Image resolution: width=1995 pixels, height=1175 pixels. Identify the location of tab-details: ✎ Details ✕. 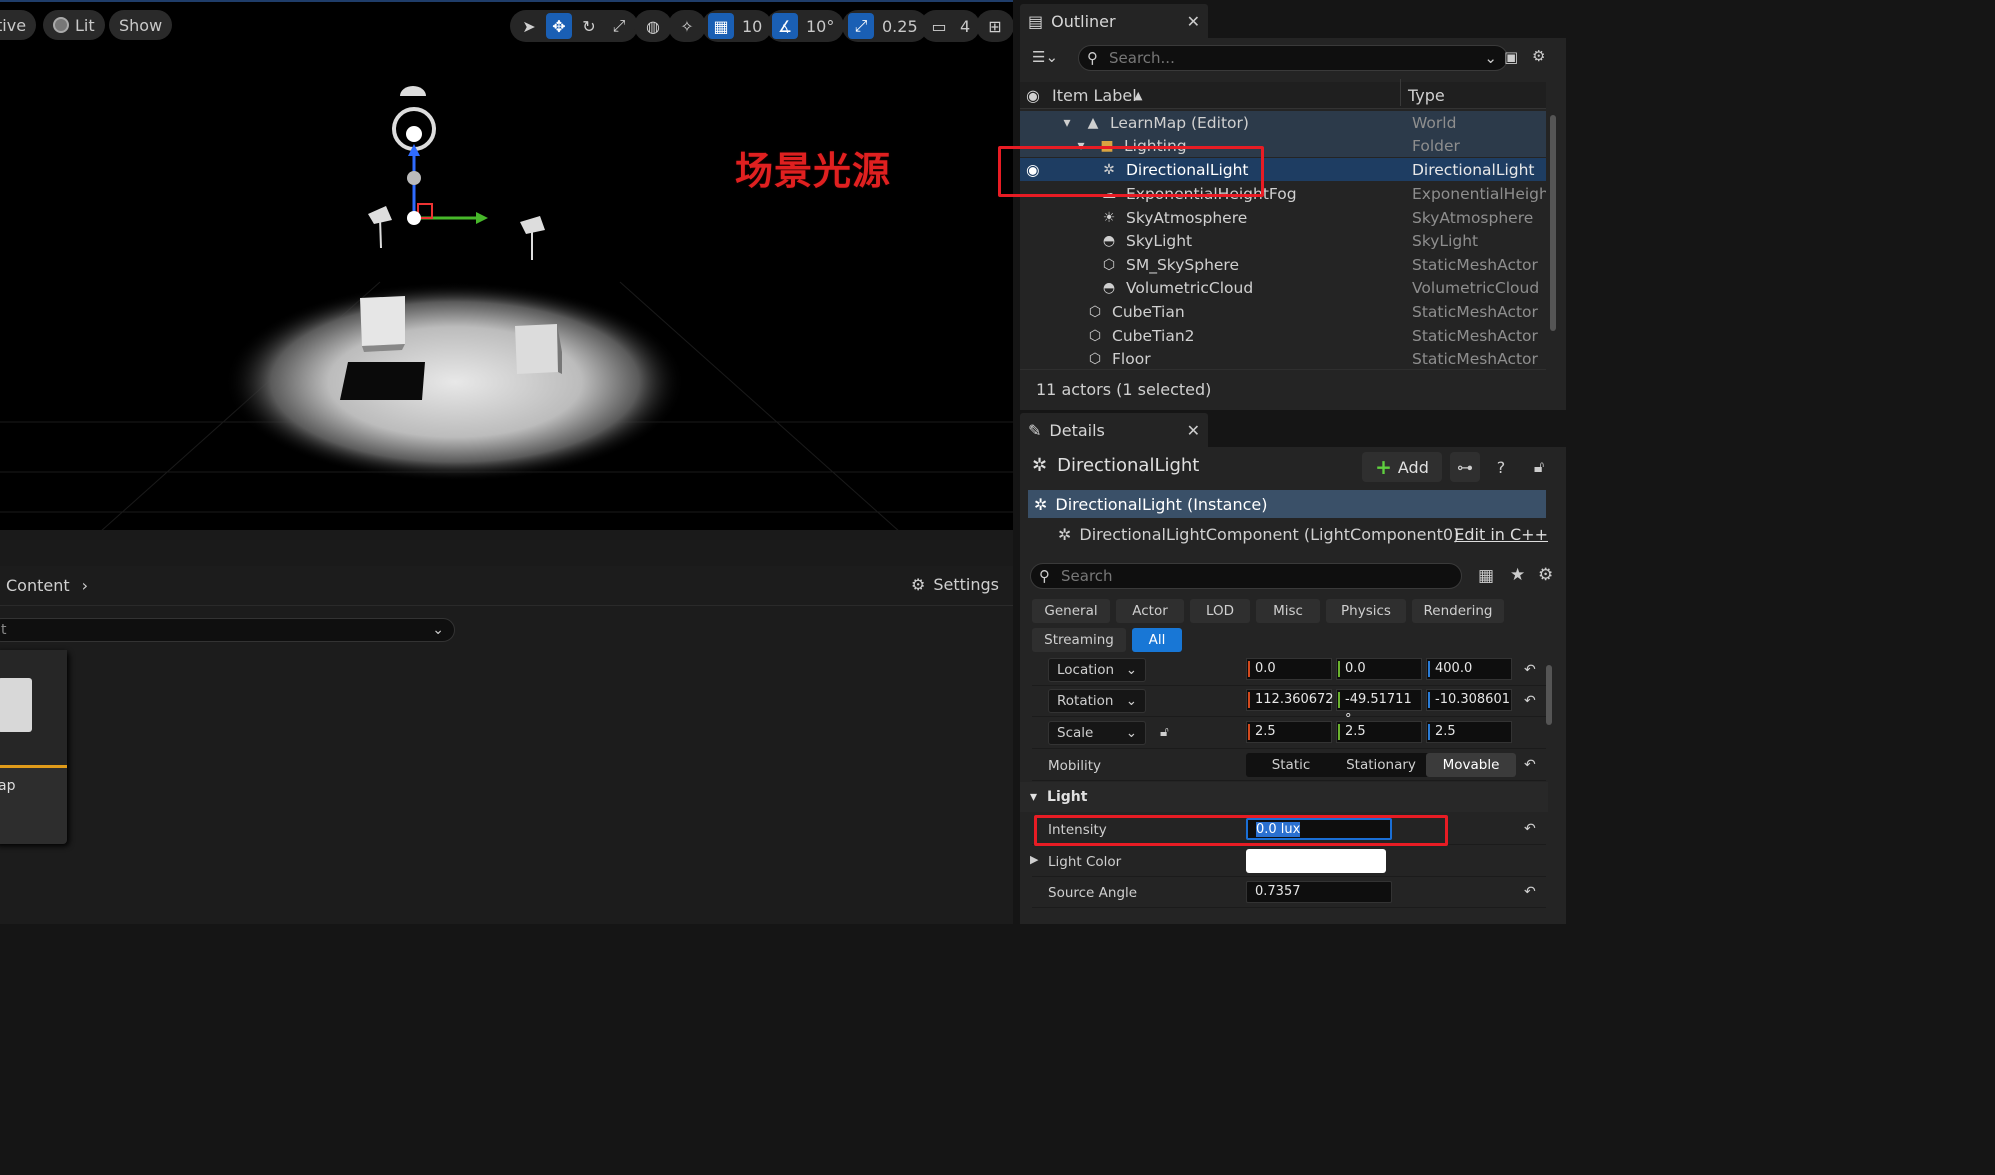
(1114, 430).